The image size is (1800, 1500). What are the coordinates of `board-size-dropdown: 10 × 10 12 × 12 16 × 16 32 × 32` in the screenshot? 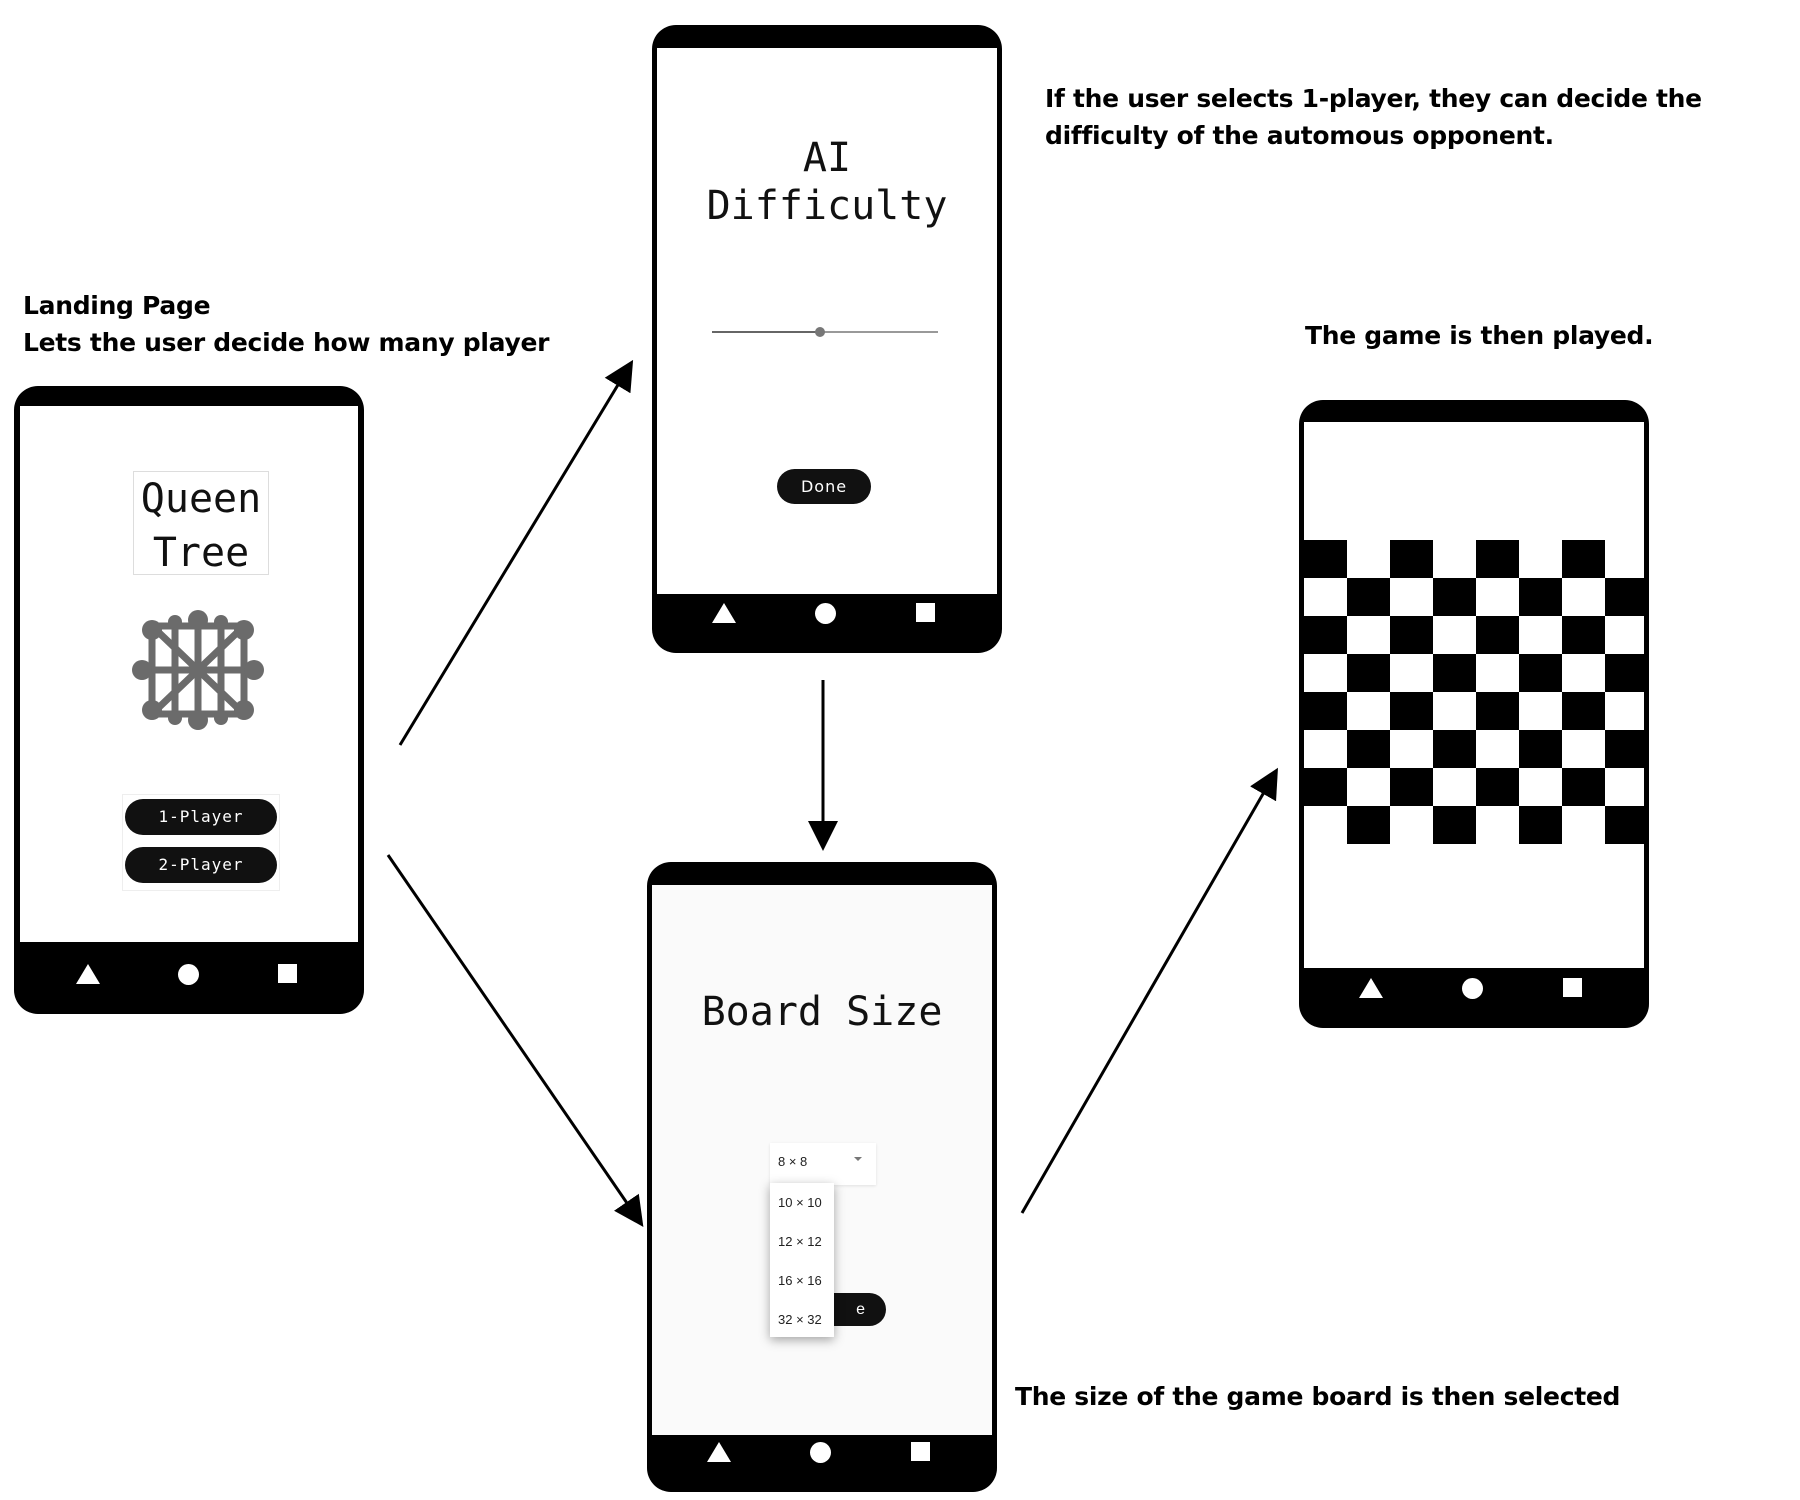 It's located at (802, 1260).